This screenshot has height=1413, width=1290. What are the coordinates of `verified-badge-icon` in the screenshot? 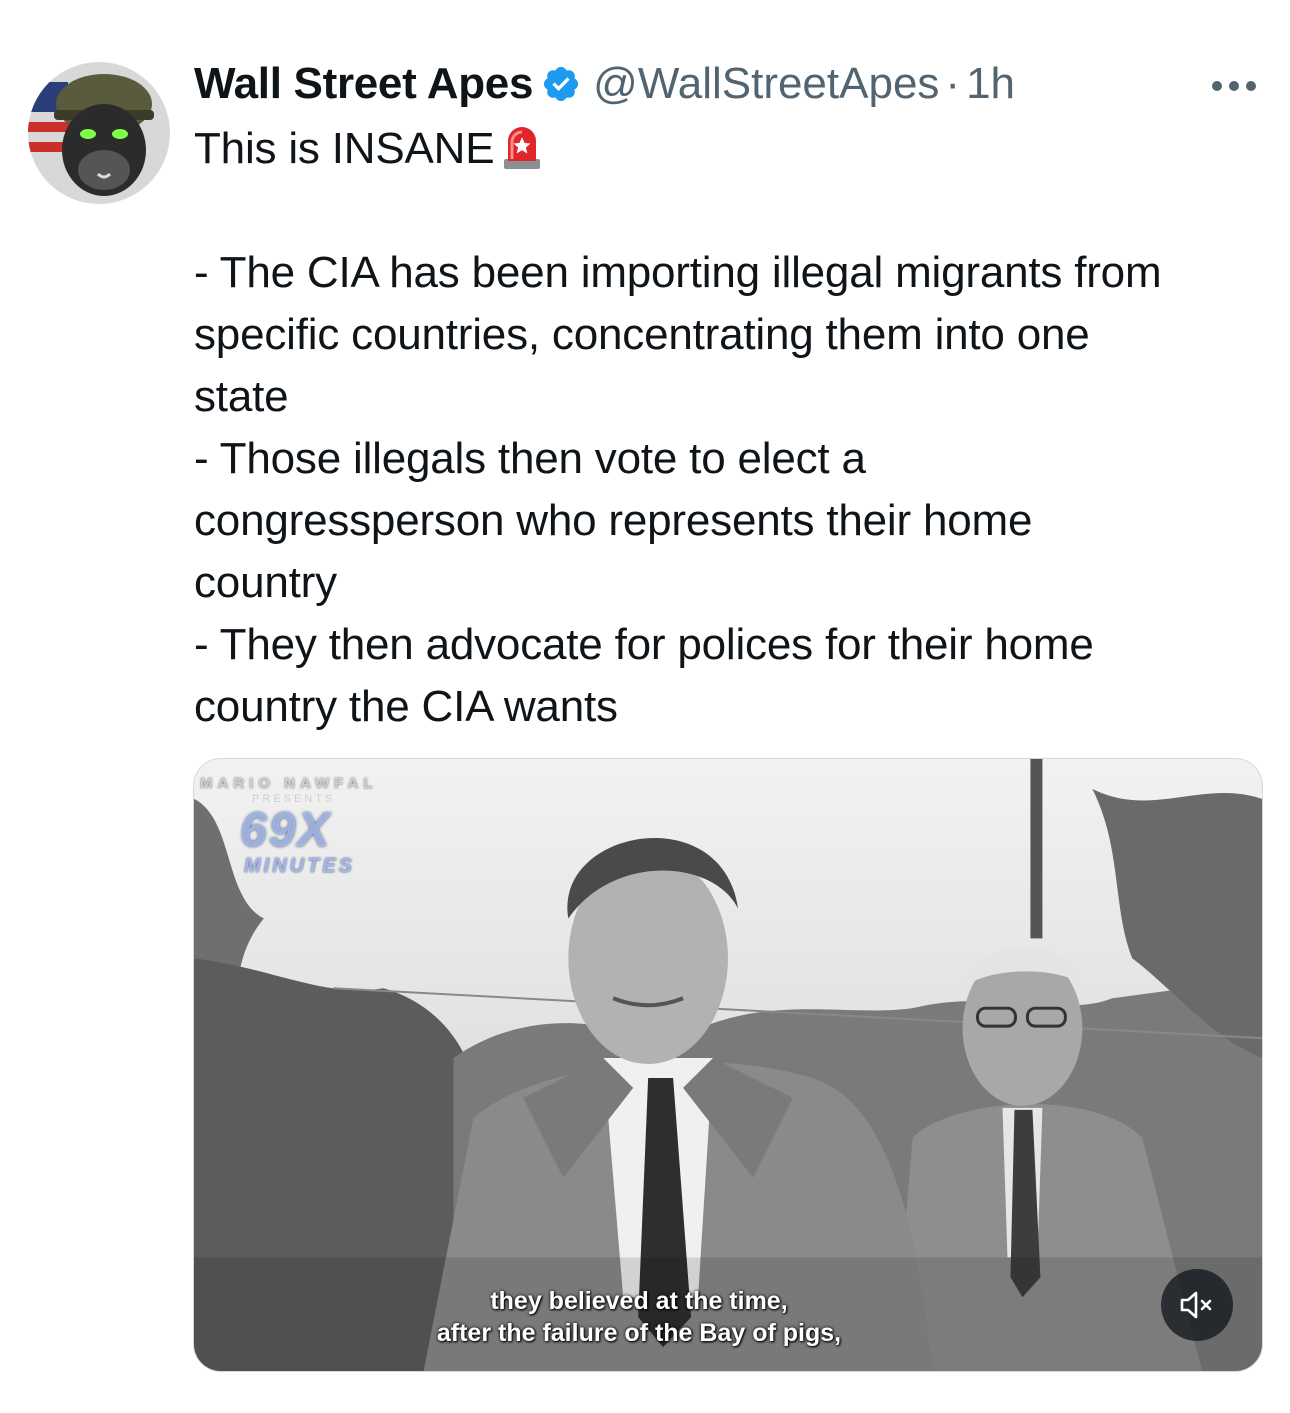 It's located at (561, 84).